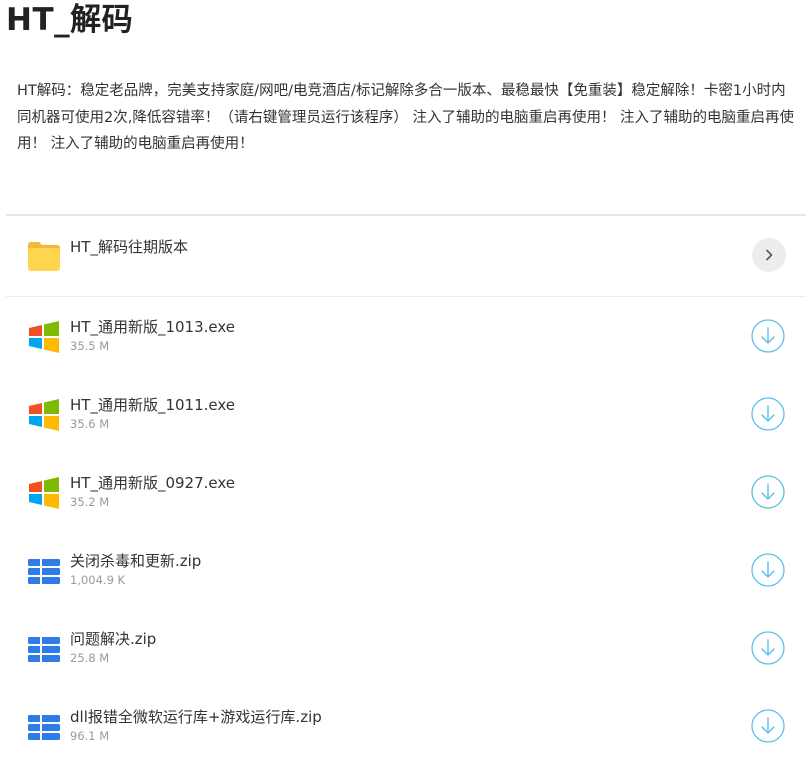 The width and height of the screenshot is (810, 765). I want to click on file-size: 35.6 M, so click(90, 424).